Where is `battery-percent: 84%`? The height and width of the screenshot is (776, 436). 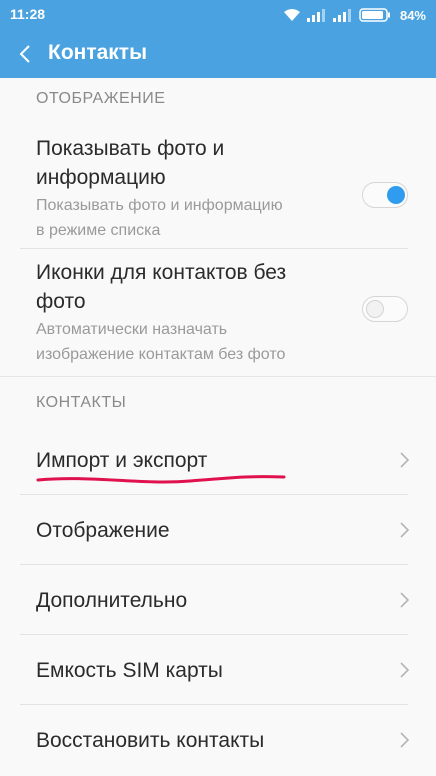
battery-percent: 84% is located at coordinates (412, 15).